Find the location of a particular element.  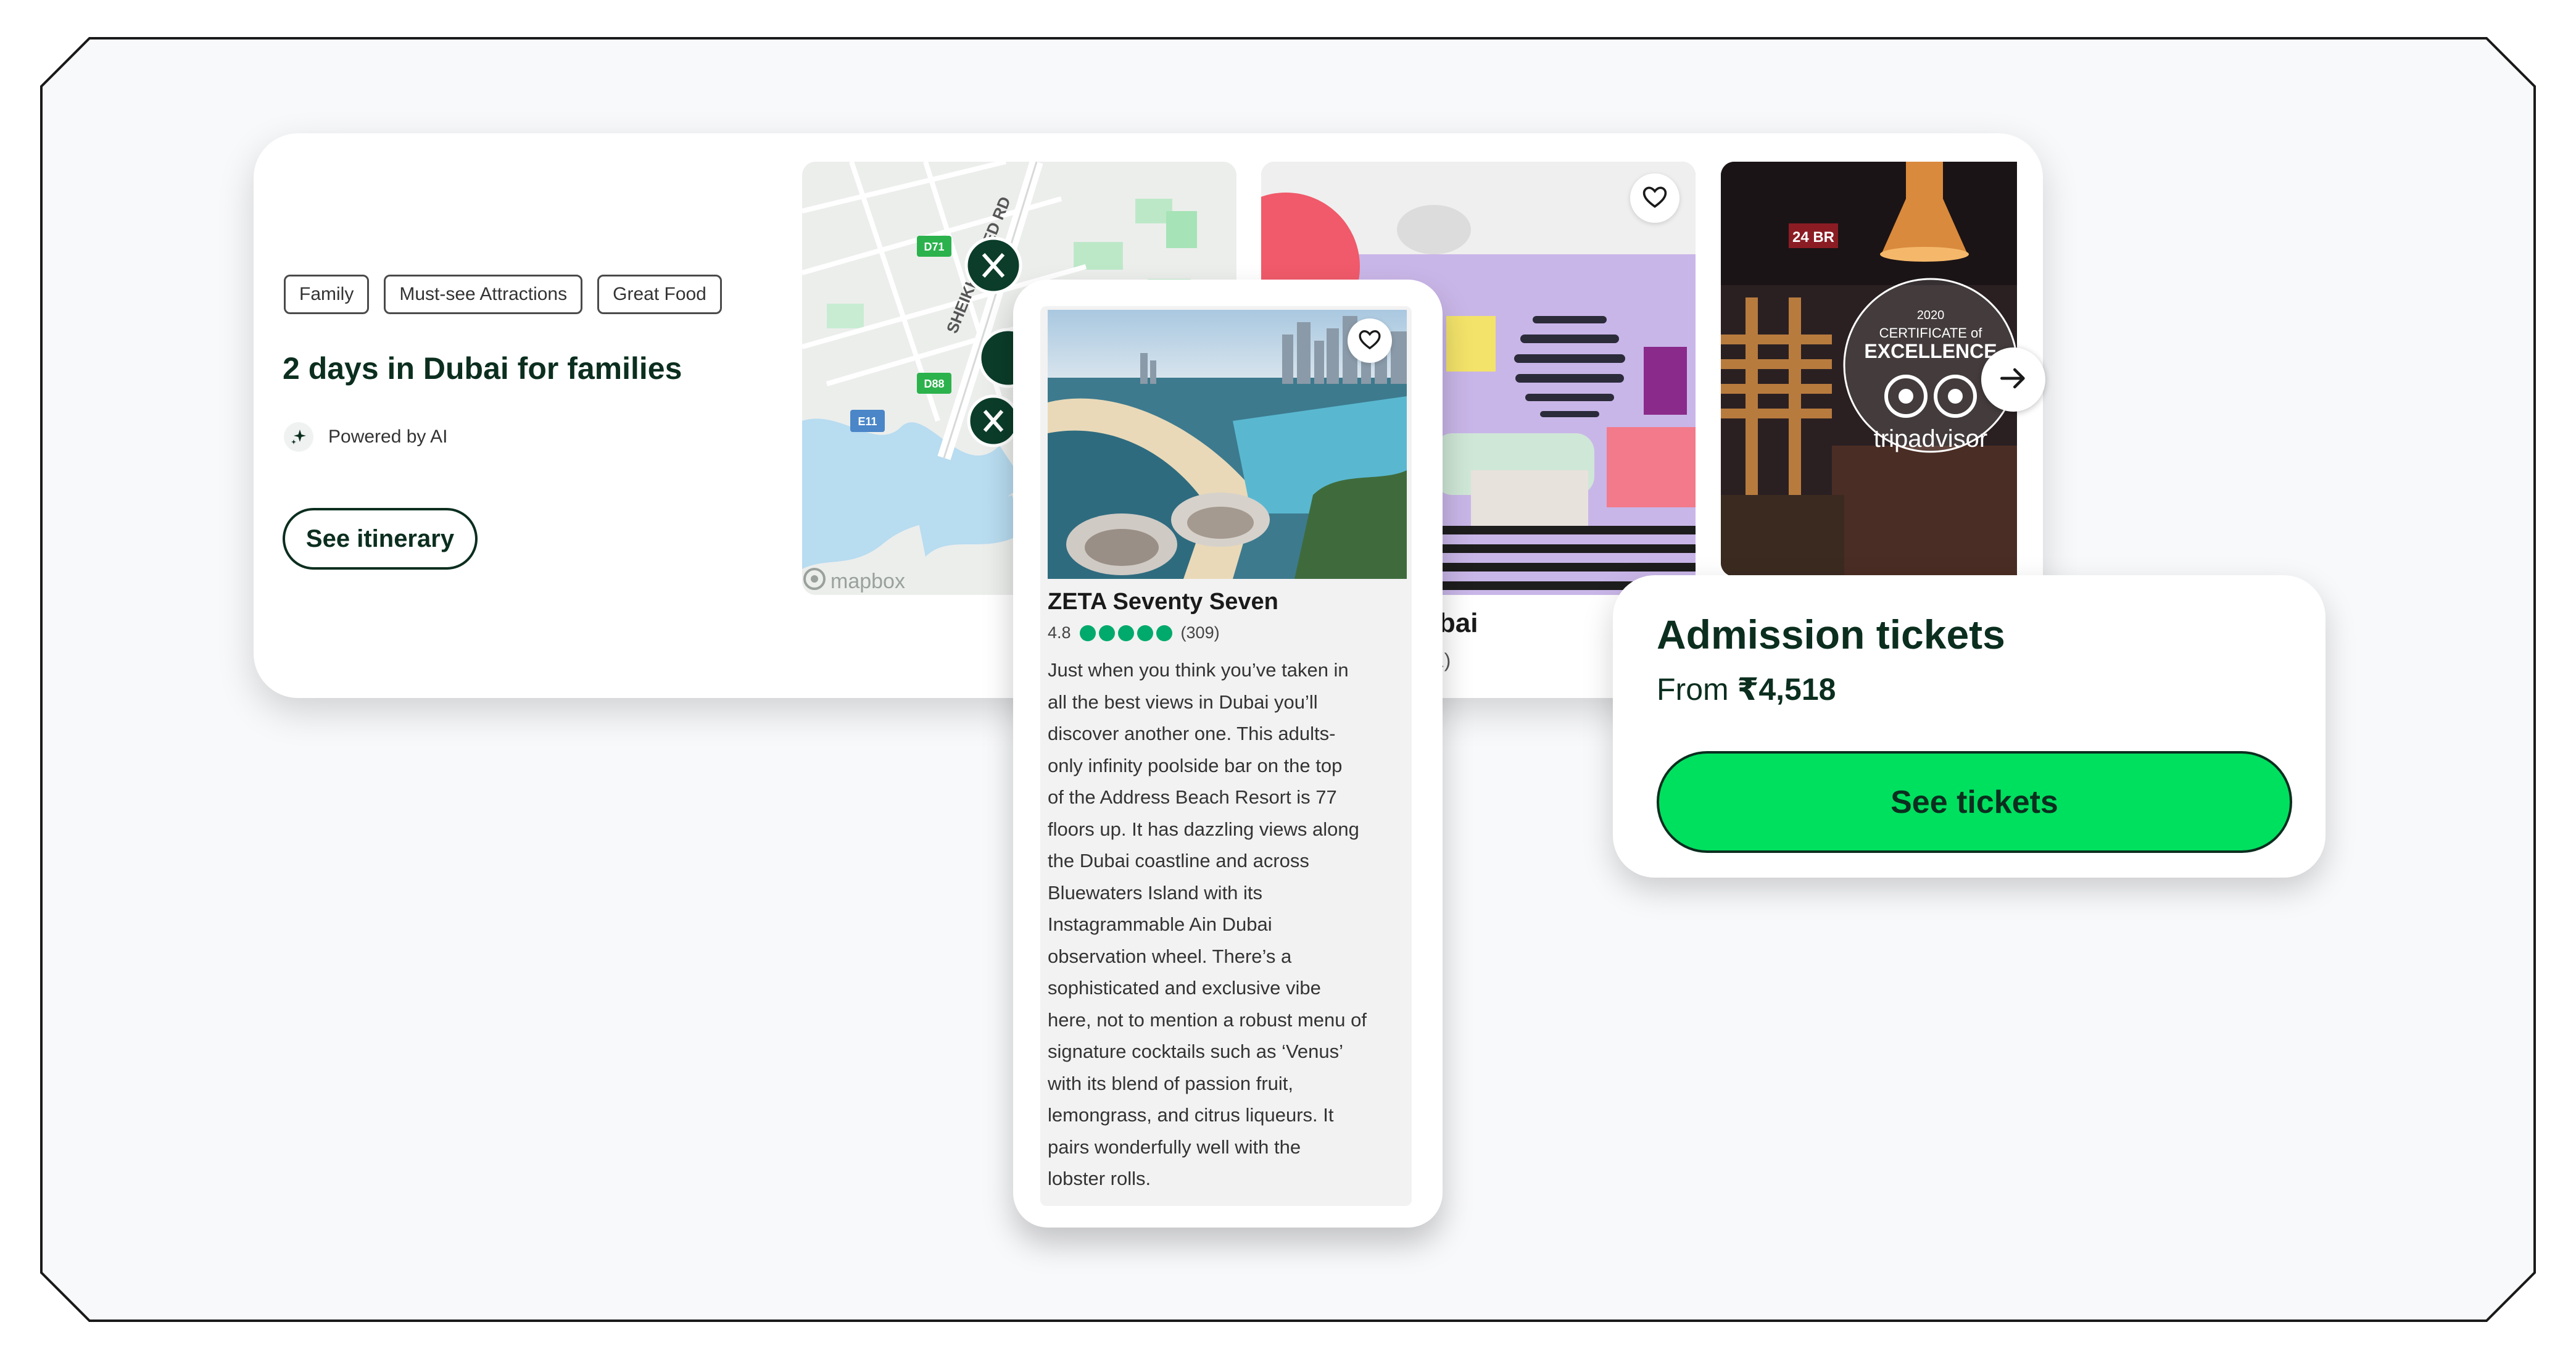

description-line: the Dubai coastline and across is located at coordinates (1178, 860).